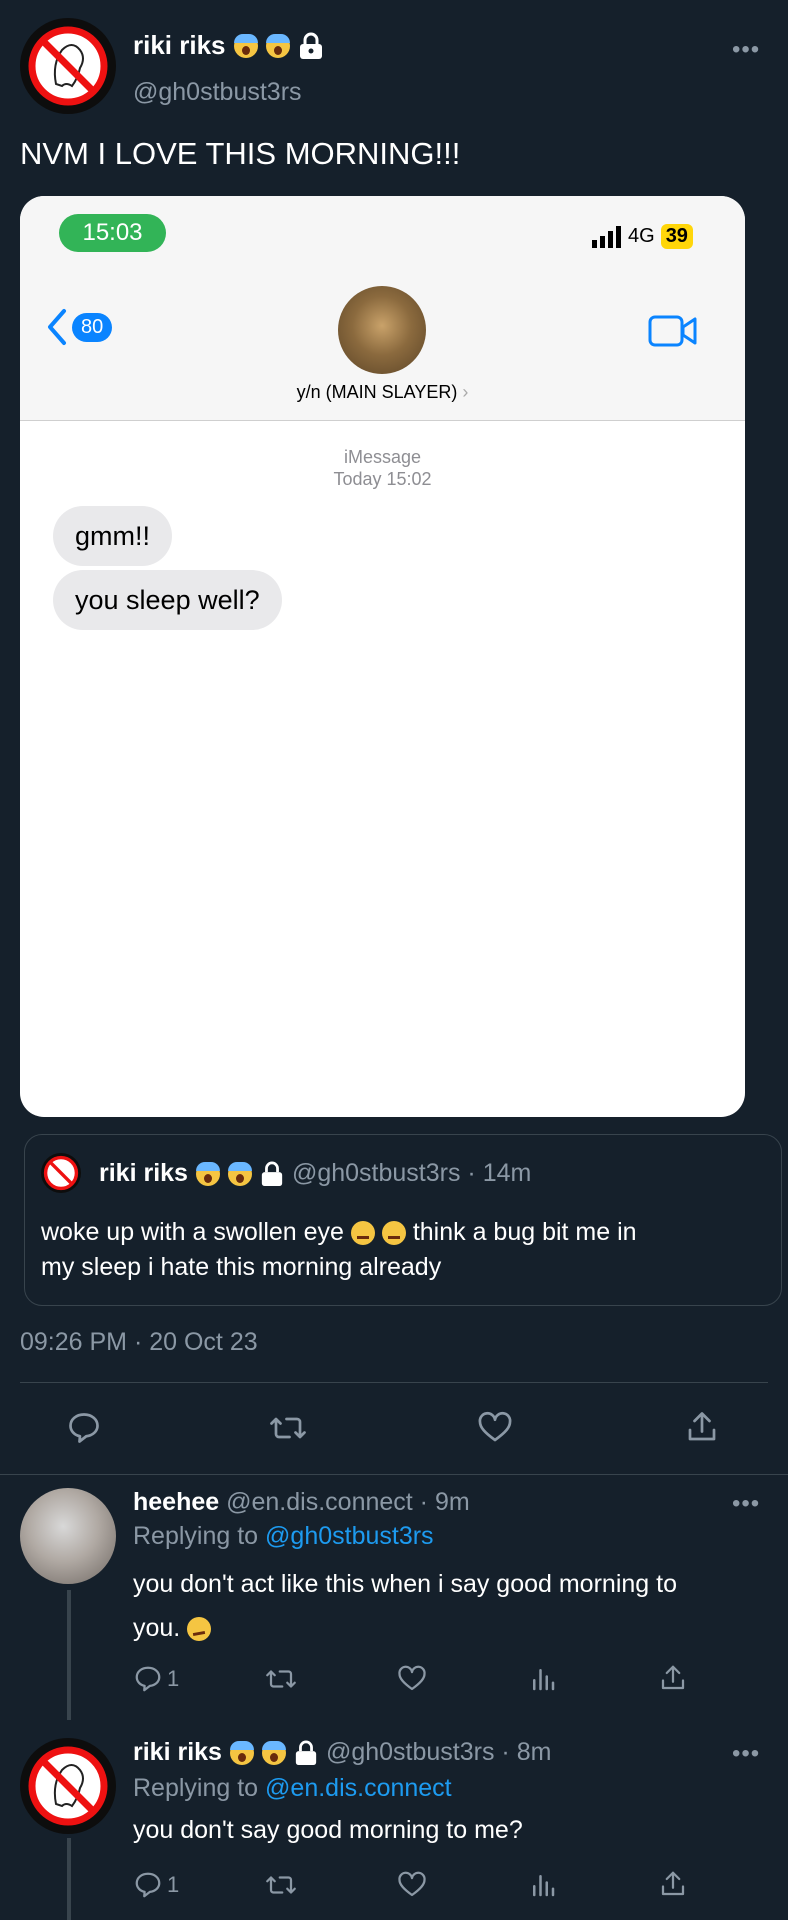  What do you see at coordinates (241, 1267) in the screenshot?
I see `quoted-text-line: my sleep i hate this morning already` at bounding box center [241, 1267].